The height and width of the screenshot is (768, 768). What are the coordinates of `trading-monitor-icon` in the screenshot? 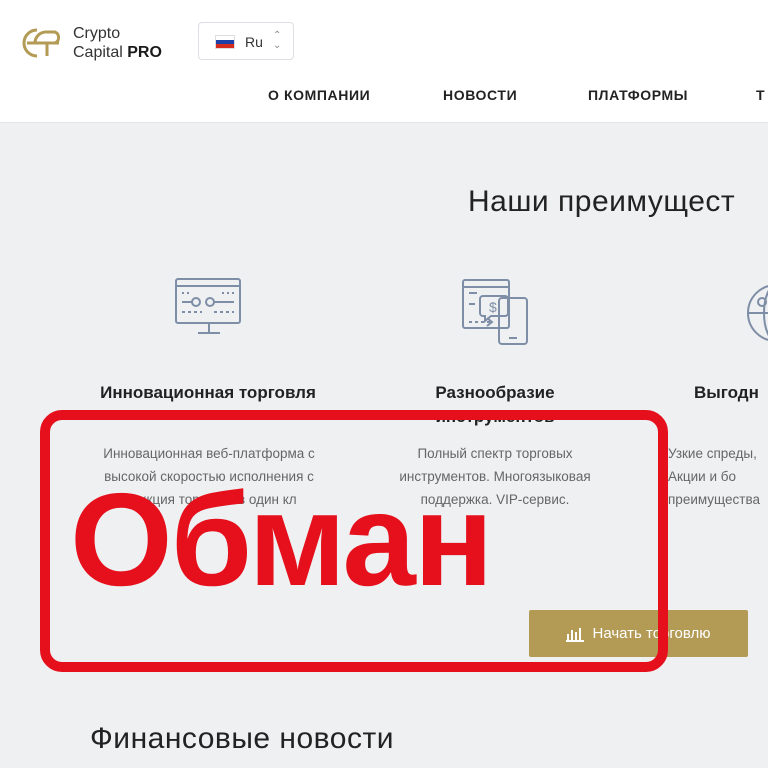 It's located at (208, 306).